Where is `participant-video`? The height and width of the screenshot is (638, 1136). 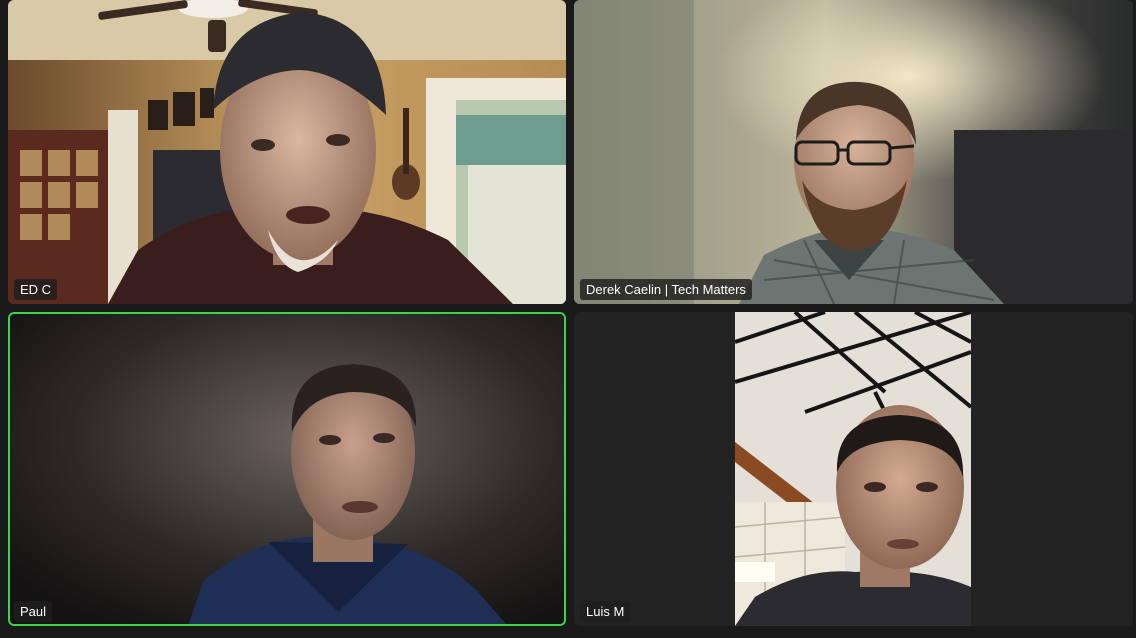
participant-video is located at coordinates (853, 469).